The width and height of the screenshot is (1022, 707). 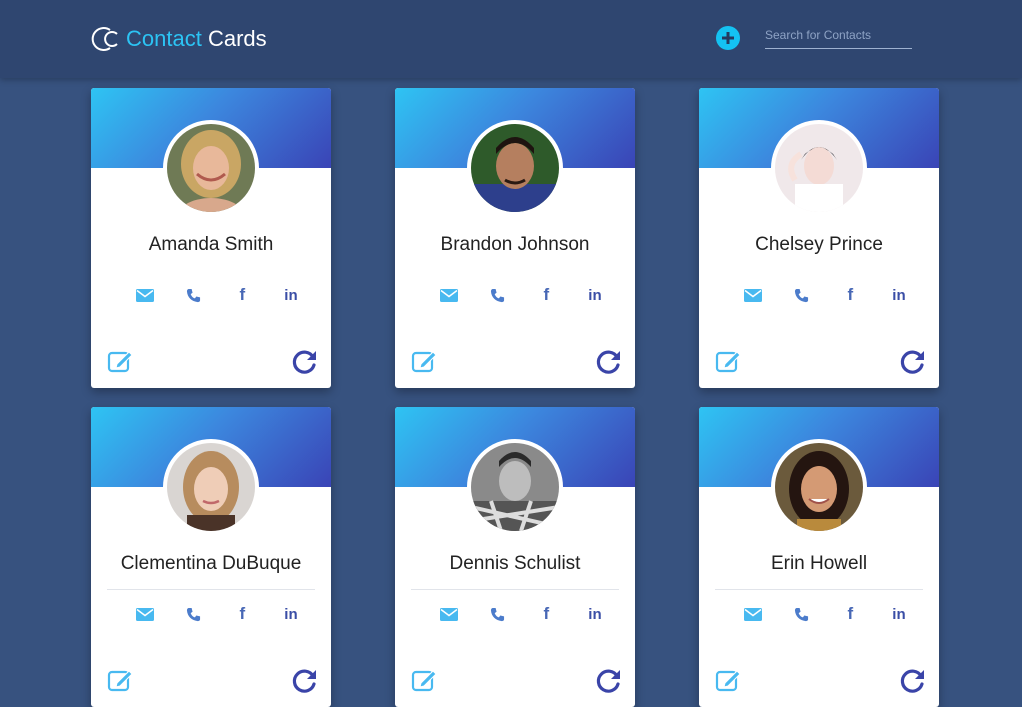 What do you see at coordinates (515, 563) in the screenshot?
I see `contact-name: Dennis Schulist` at bounding box center [515, 563].